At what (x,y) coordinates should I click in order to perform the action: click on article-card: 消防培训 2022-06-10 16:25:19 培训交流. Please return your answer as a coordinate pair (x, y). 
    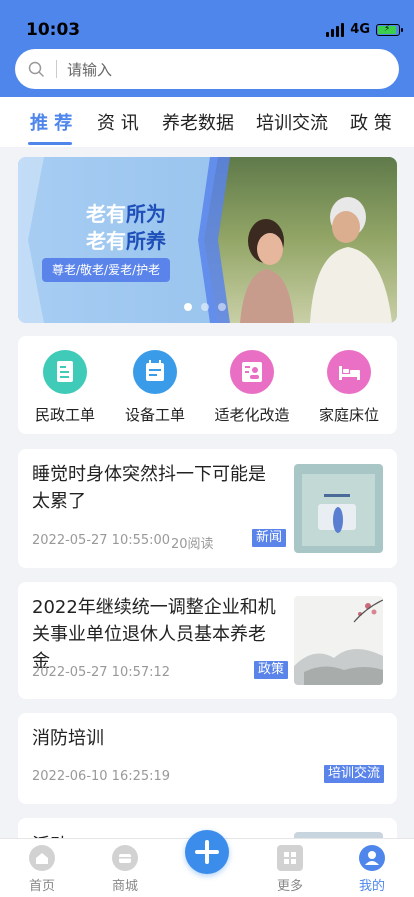
    Looking at the image, I should click on (207, 758).